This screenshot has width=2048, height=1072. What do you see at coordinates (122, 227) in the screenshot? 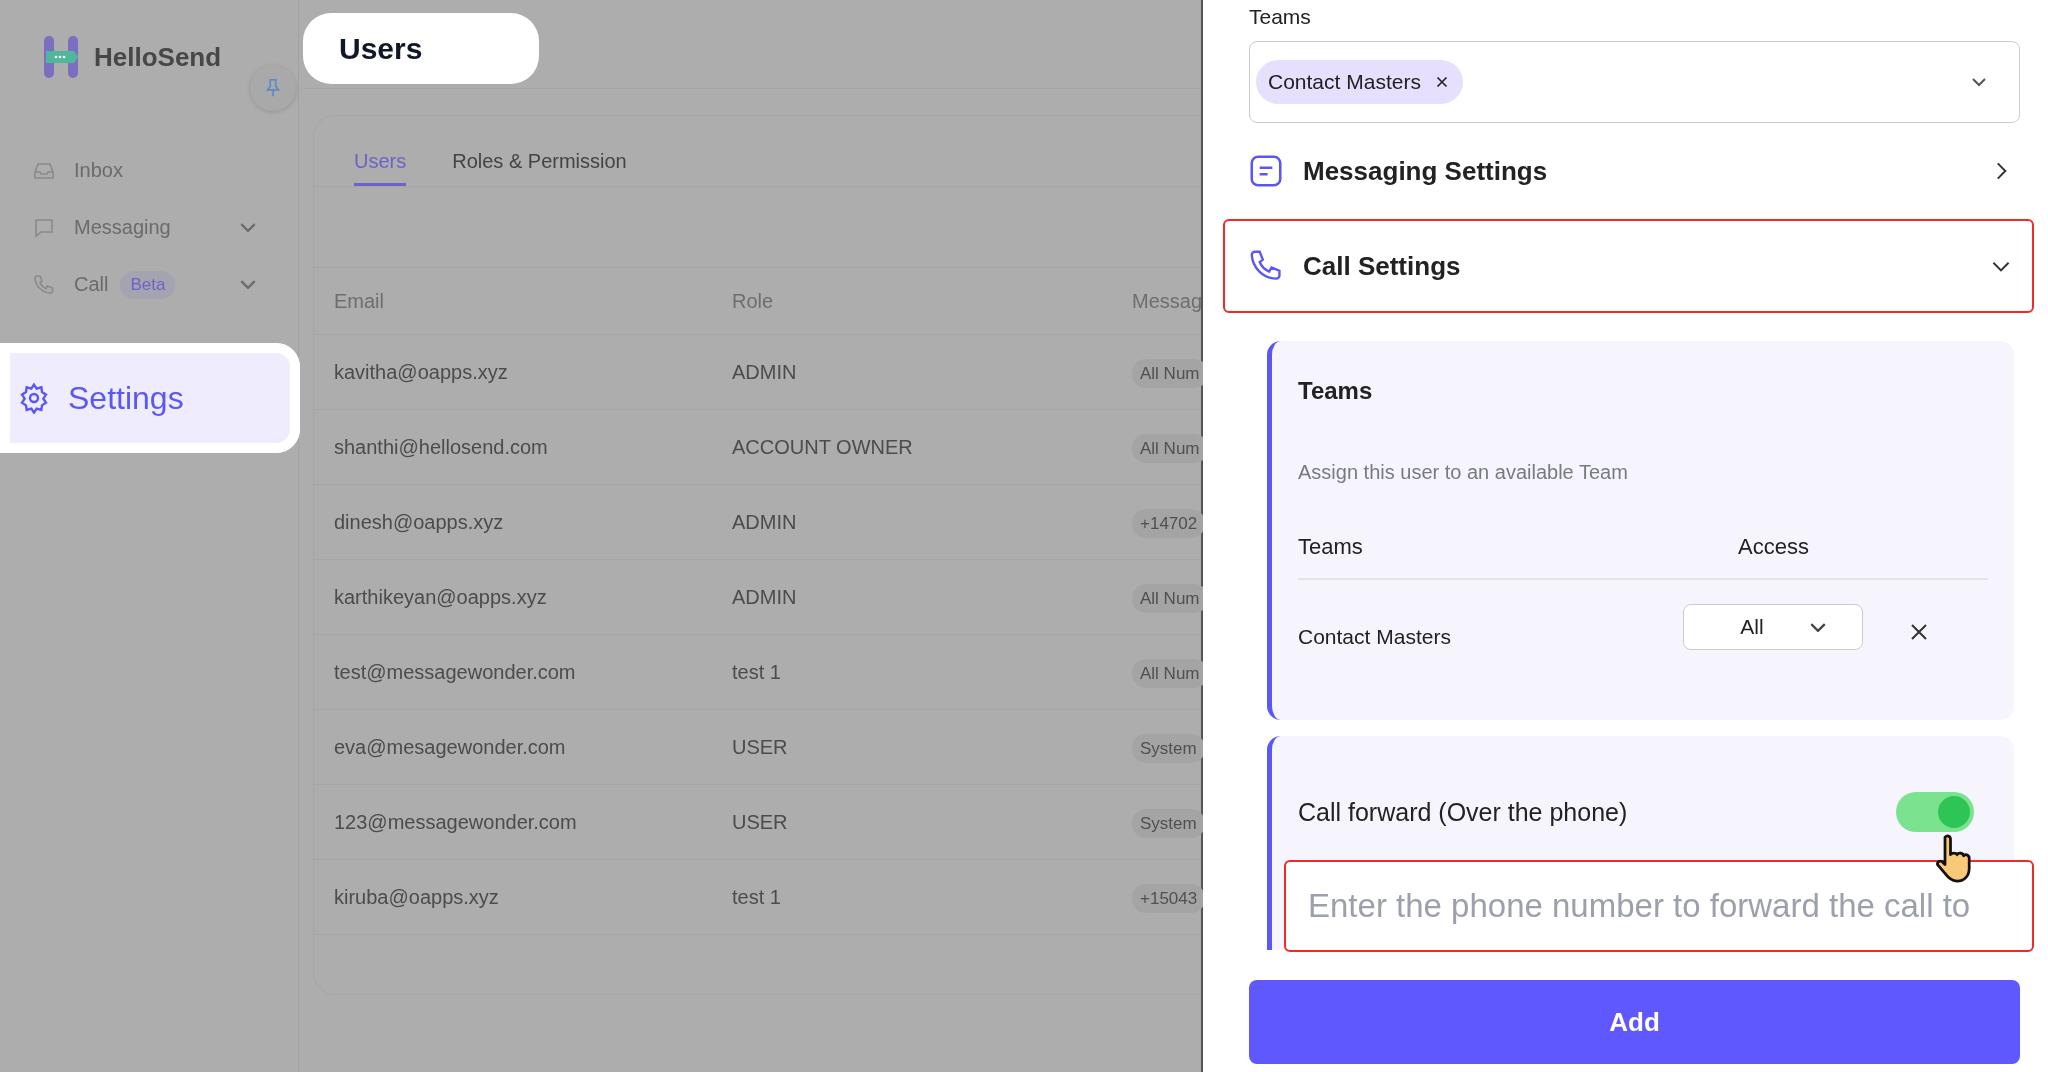
I see `nav-label: Messaging` at bounding box center [122, 227].